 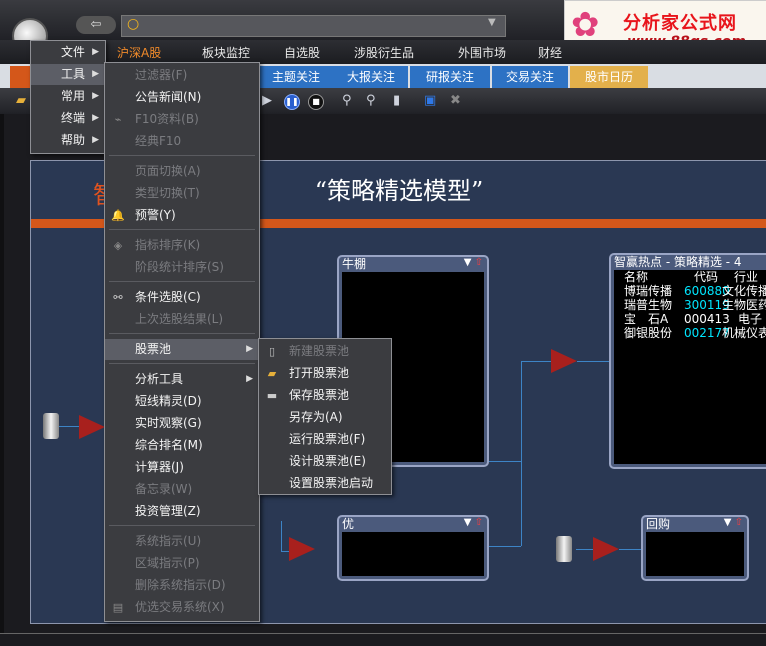 What do you see at coordinates (96, 25) in the screenshot?
I see `back-button: ⇦` at bounding box center [96, 25].